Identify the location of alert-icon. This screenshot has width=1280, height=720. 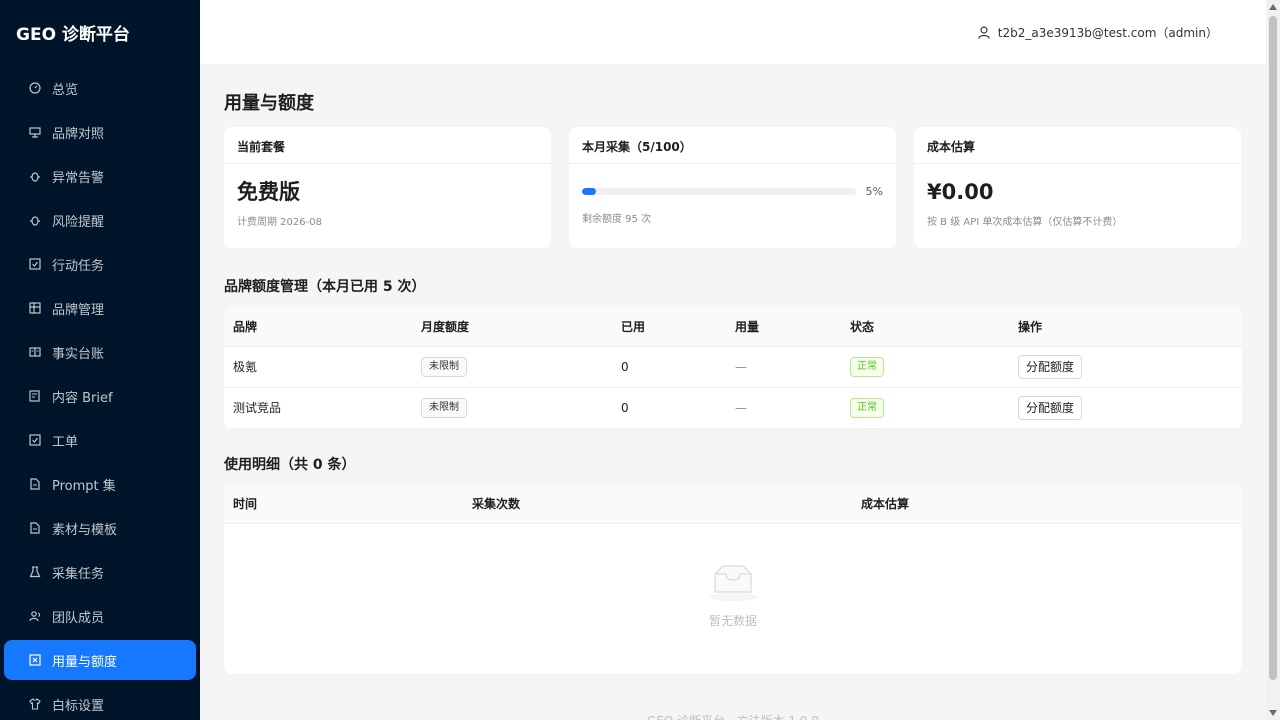
(35, 220).